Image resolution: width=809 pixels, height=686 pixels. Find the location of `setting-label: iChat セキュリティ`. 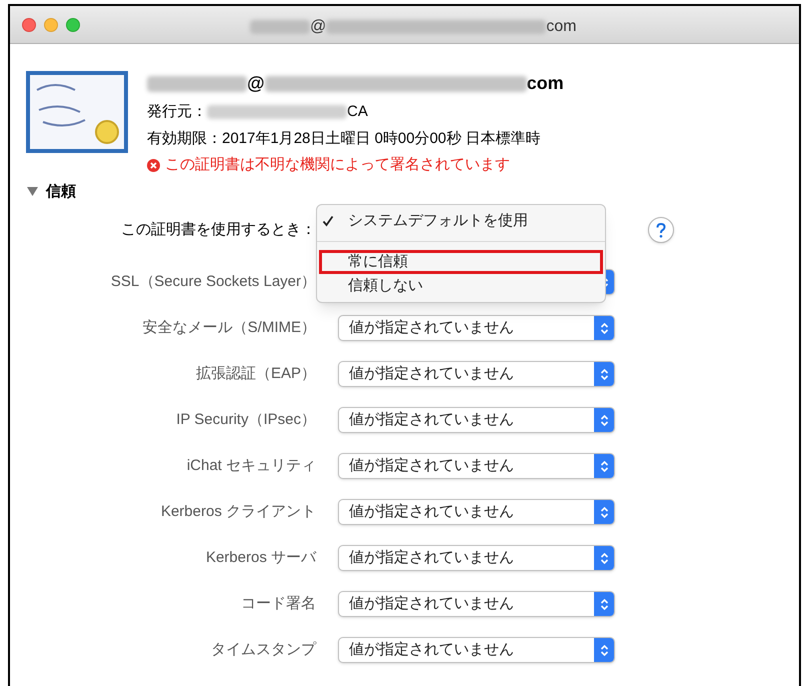

setting-label: iChat セキュリティ is located at coordinates (251, 466).